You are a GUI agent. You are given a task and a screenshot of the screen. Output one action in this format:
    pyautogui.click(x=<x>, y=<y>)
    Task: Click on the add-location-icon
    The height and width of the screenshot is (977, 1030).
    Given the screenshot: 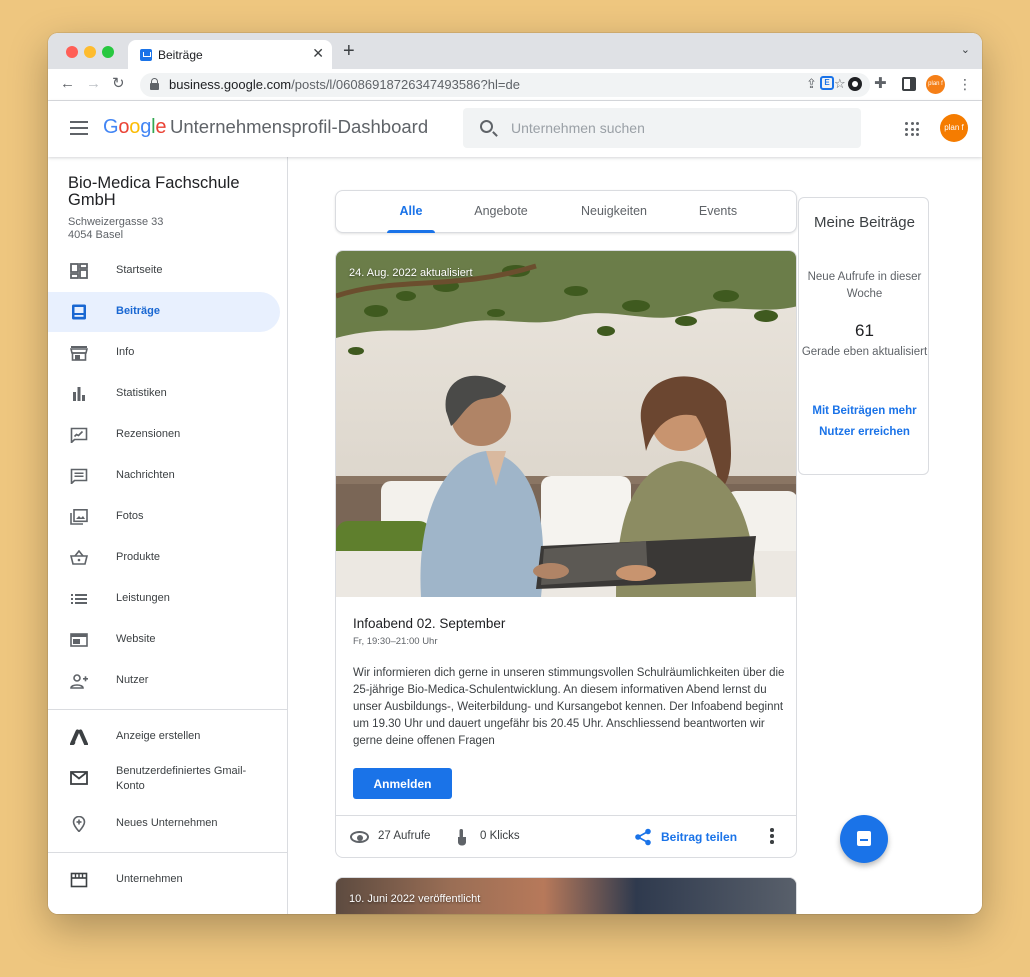 What is the action you would take?
    pyautogui.click(x=79, y=824)
    